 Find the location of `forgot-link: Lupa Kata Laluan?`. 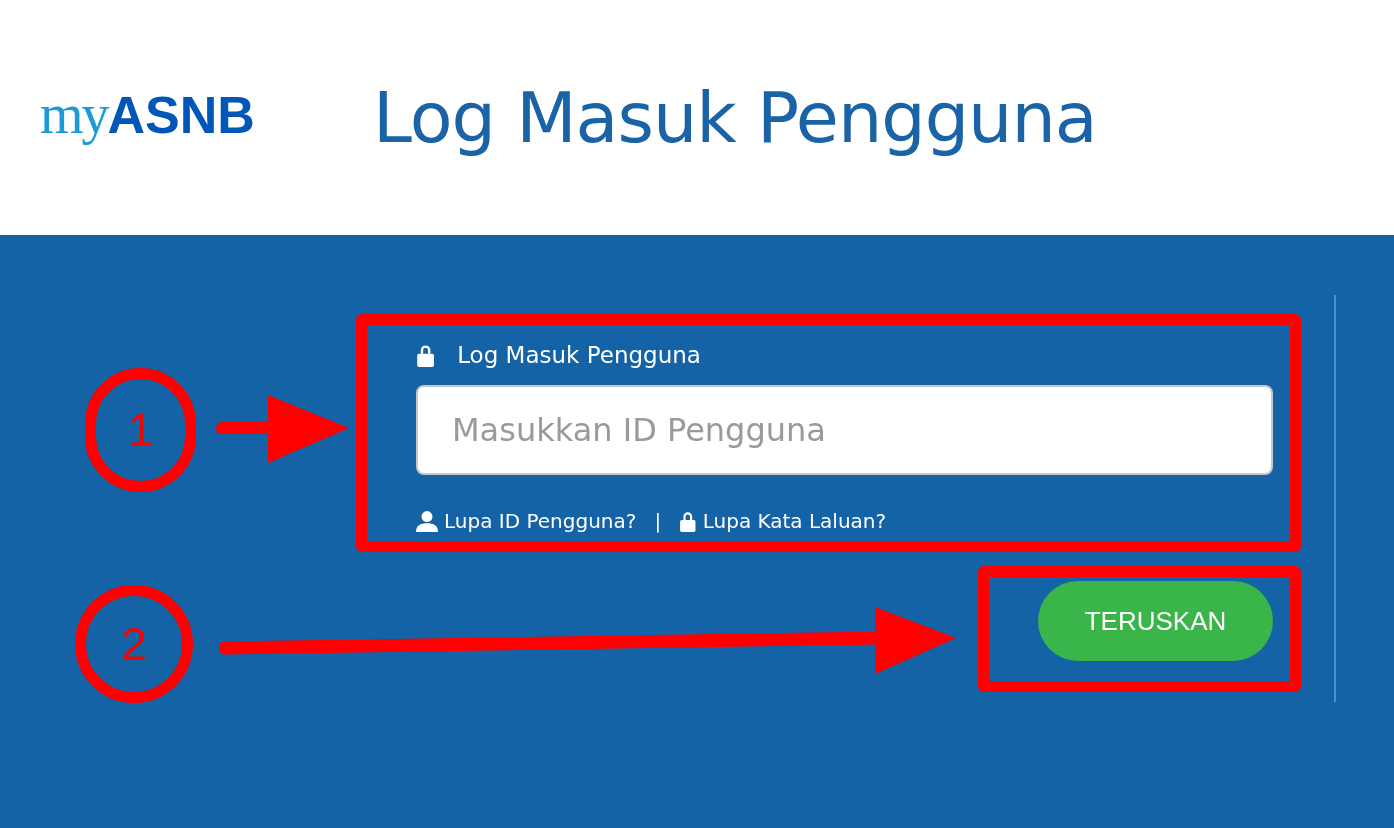

forgot-link: Lupa Kata Laluan? is located at coordinates (794, 521).